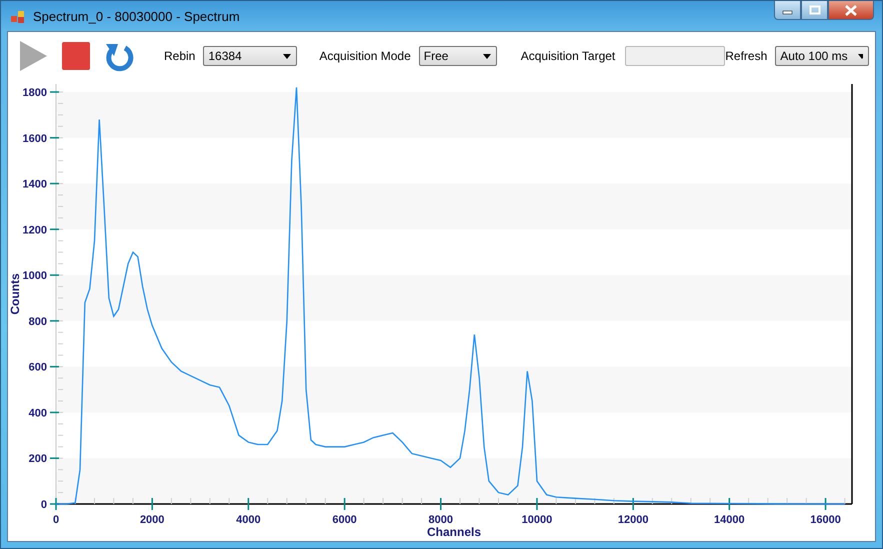  What do you see at coordinates (537, 520) in the screenshot?
I see `tick-label: 10000` at bounding box center [537, 520].